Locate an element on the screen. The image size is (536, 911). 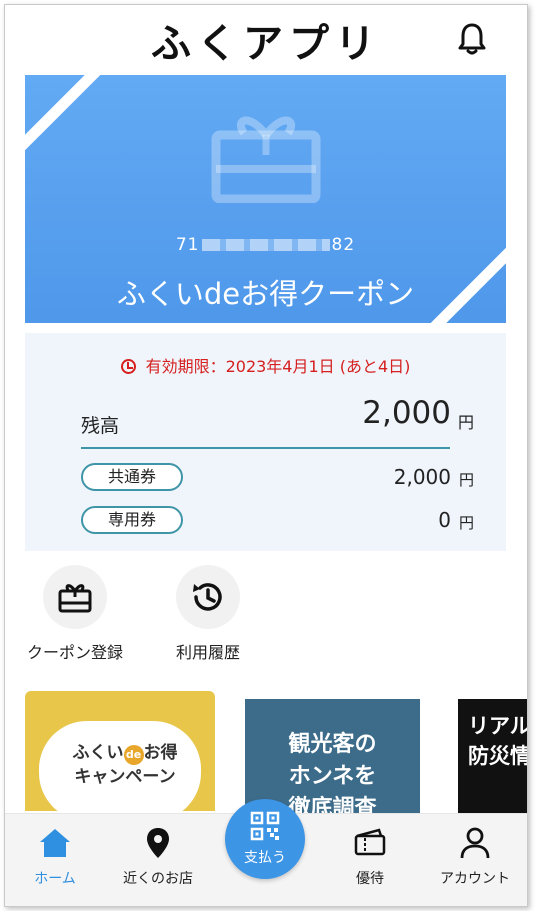
card-number-mask is located at coordinates (265, 245).